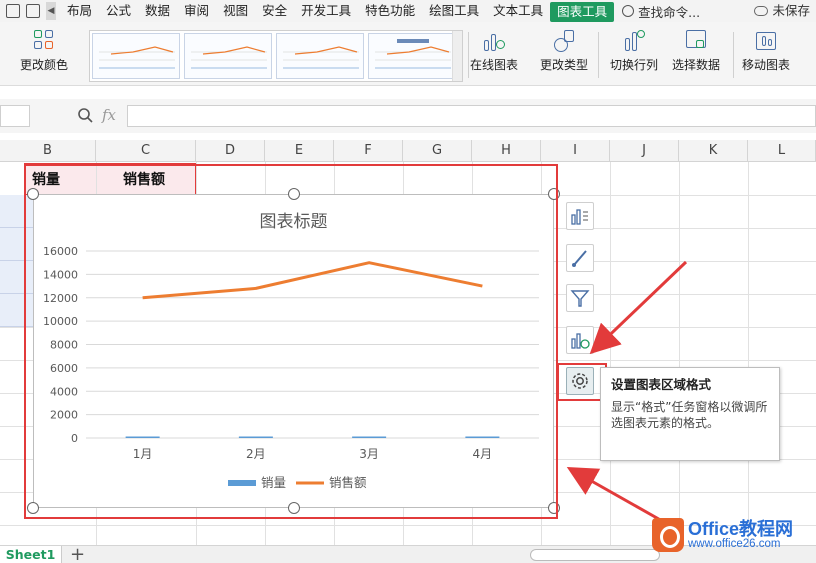 The image size is (816, 563). What do you see at coordinates (638, 307) in the screenshot?
I see `arrow-to-format-button` at bounding box center [638, 307].